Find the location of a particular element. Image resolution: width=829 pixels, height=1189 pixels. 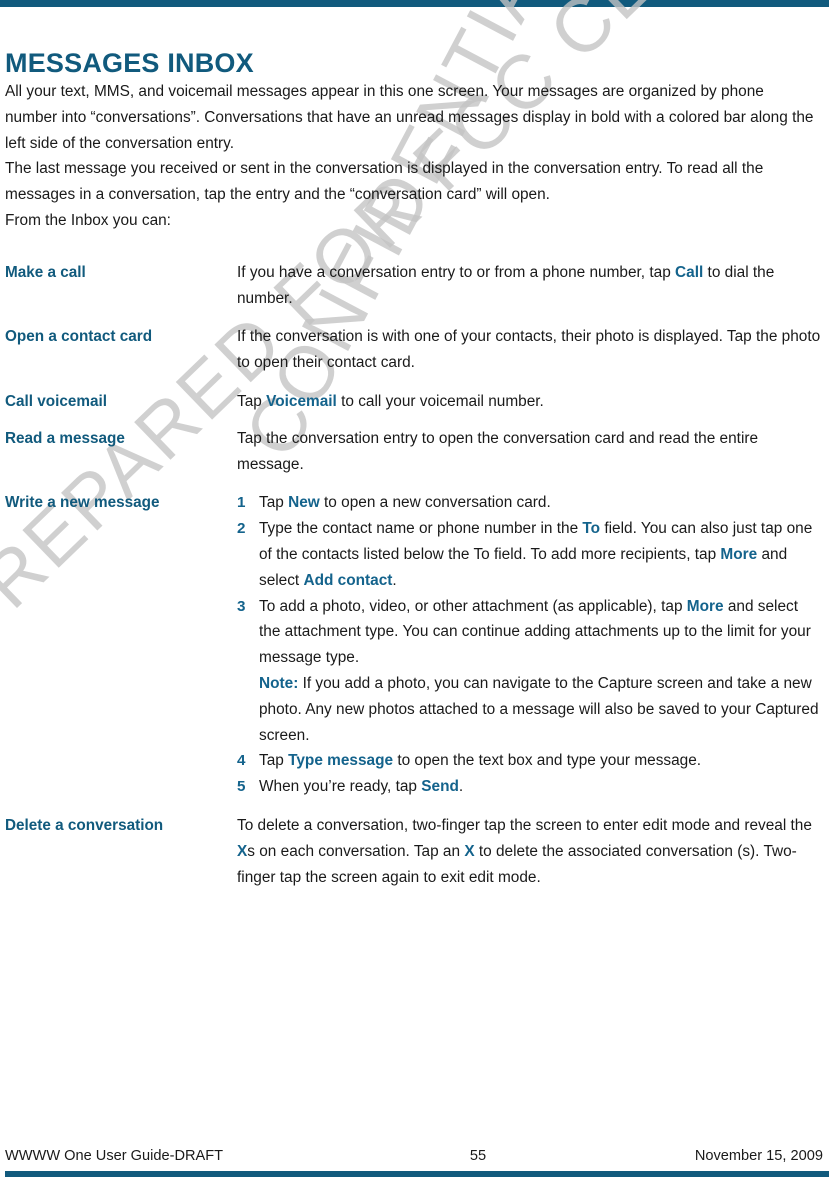

task-term-write-new-message: Write a new message is located at coordinates (82, 503).